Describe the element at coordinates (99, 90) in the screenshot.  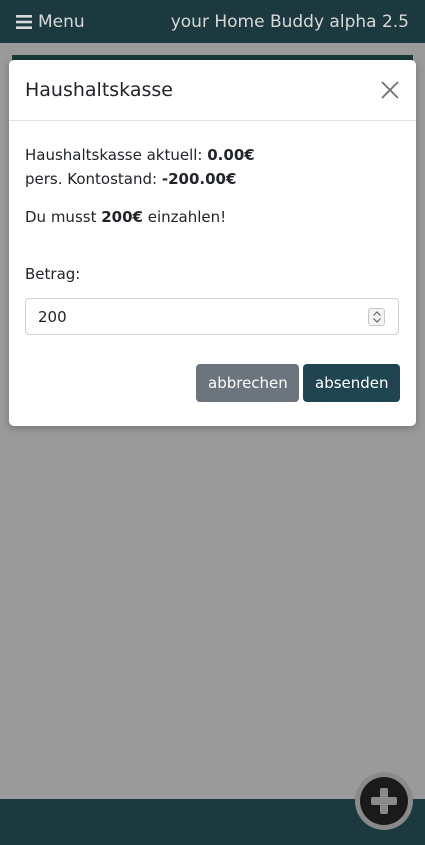
I see `modal-title: Haushaltskasse` at that location.